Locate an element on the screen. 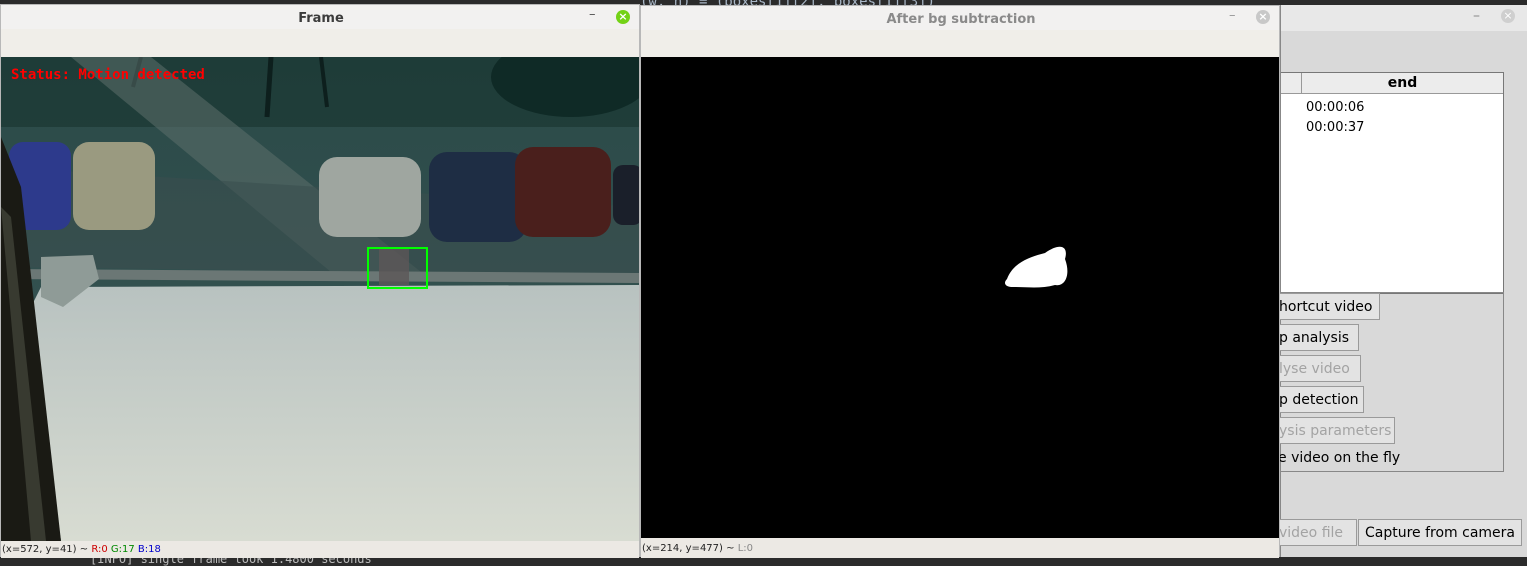 The image size is (1527, 566). pixel-green-value: G:17 is located at coordinates (122, 549).